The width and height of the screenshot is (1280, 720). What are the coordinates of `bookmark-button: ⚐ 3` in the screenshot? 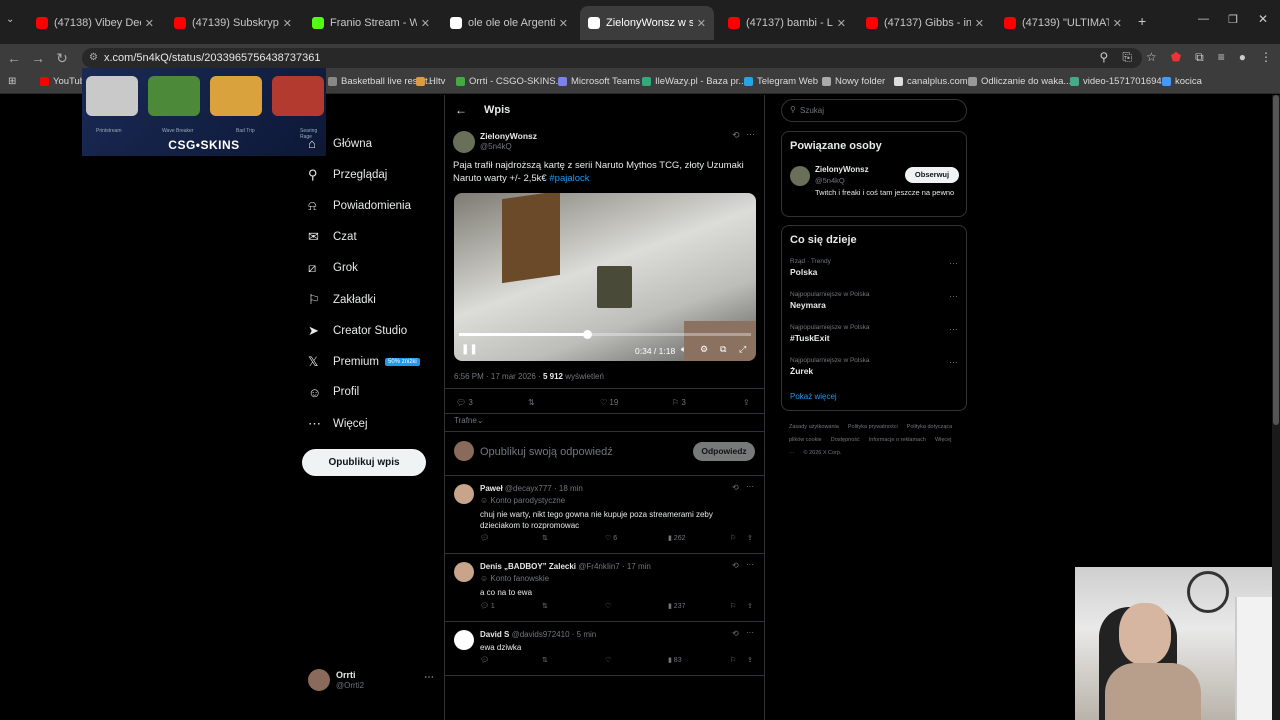 It's located at (679, 402).